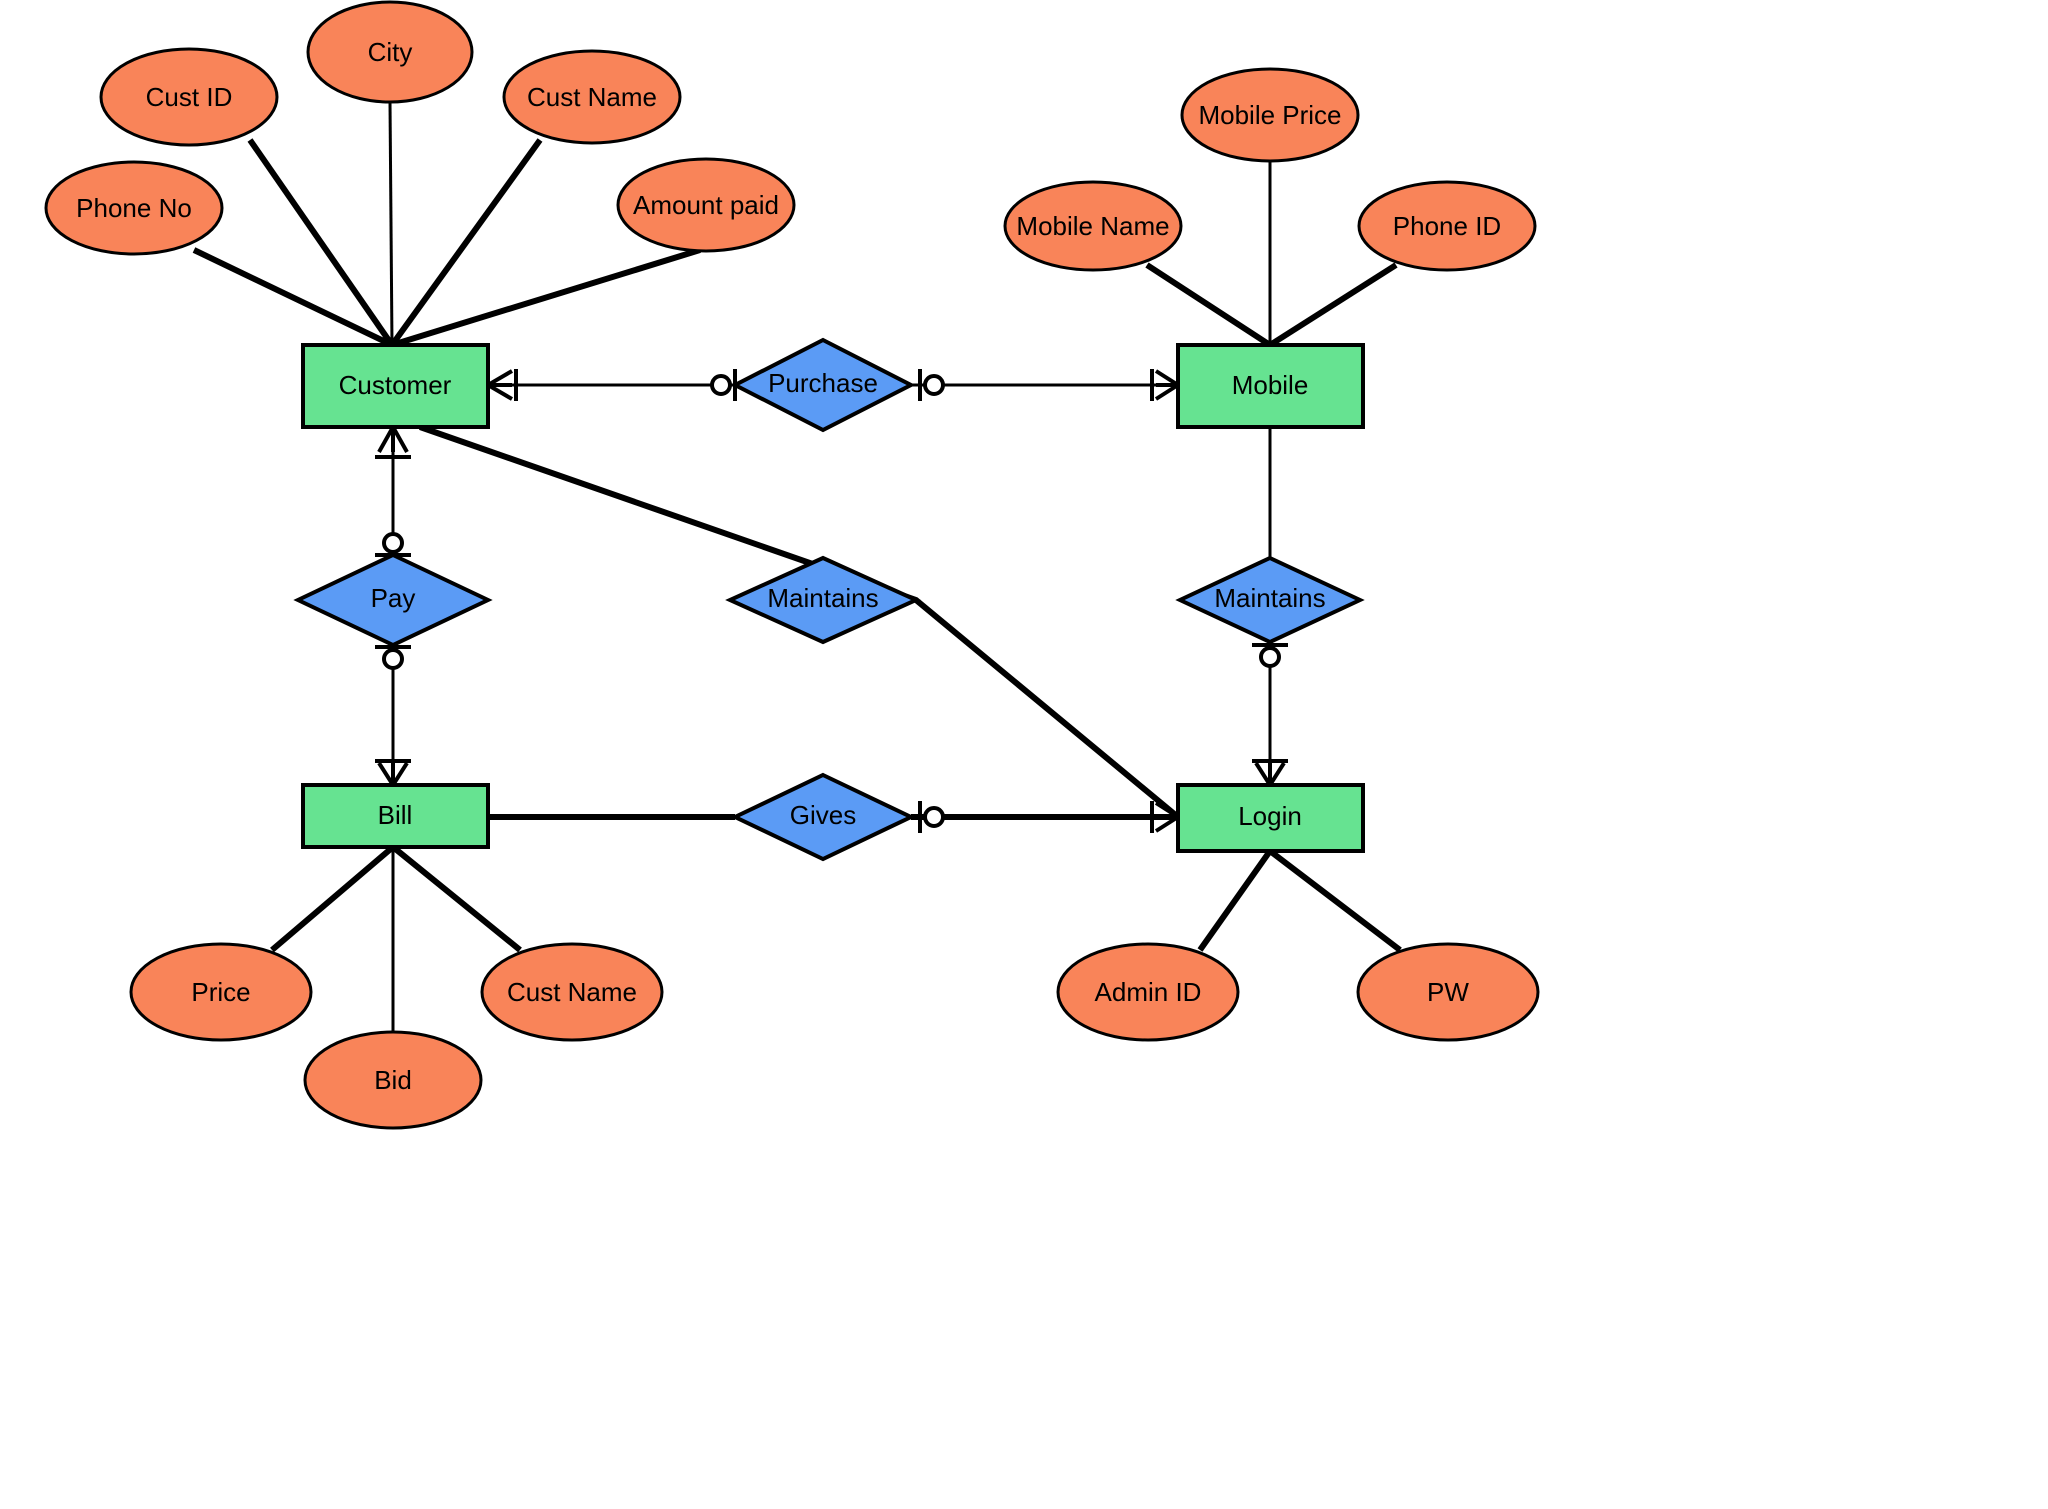 The height and width of the screenshot is (1509, 2048). What do you see at coordinates (1208, 305) in the screenshot?
I see `edge-mobile-name-mobile` at bounding box center [1208, 305].